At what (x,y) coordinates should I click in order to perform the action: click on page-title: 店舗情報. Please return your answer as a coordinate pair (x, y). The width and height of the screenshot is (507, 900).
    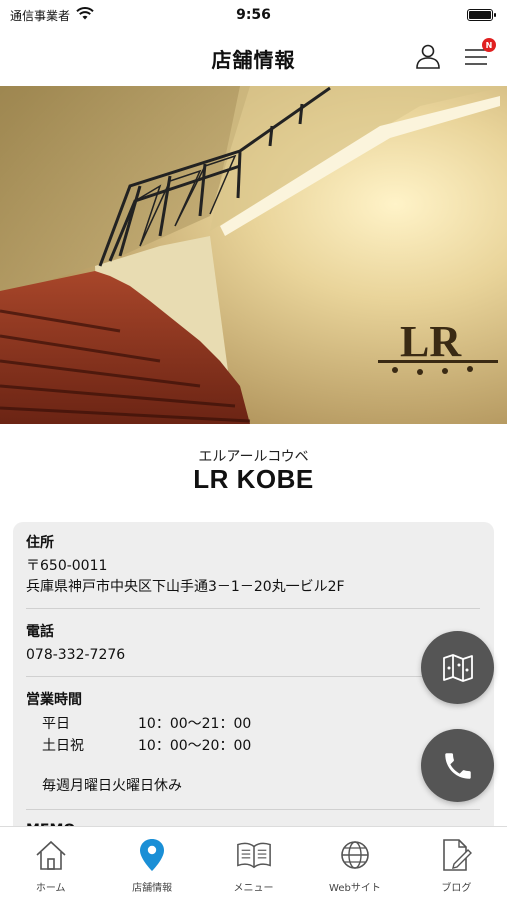
    Looking at the image, I should click on (253, 59).